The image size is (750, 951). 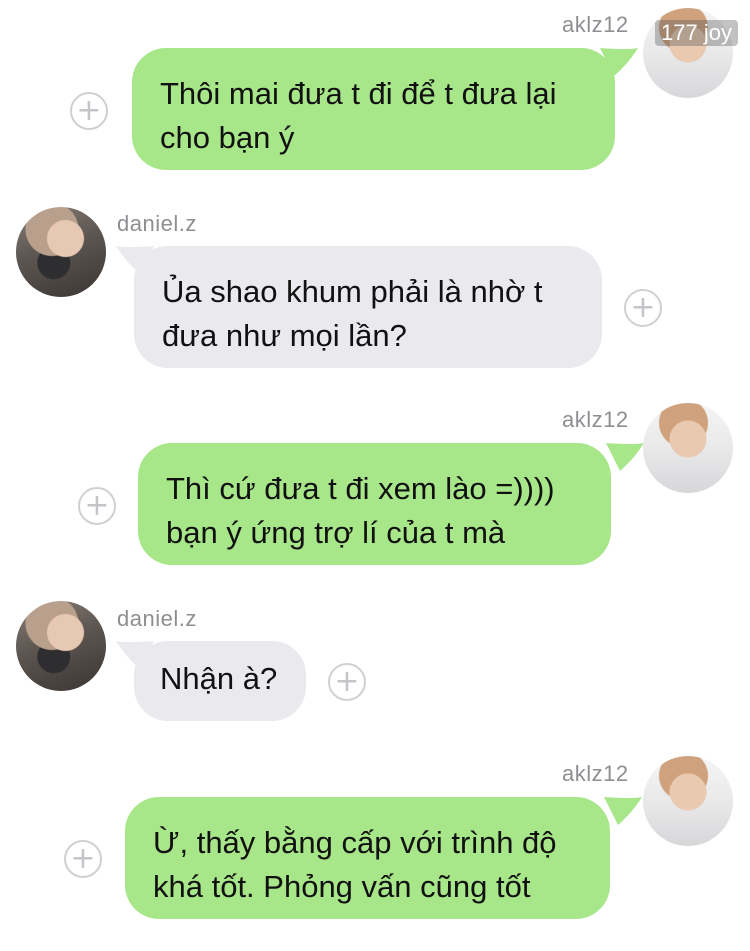 What do you see at coordinates (220, 681) in the screenshot?
I see `message-bubble: Nhận à?` at bounding box center [220, 681].